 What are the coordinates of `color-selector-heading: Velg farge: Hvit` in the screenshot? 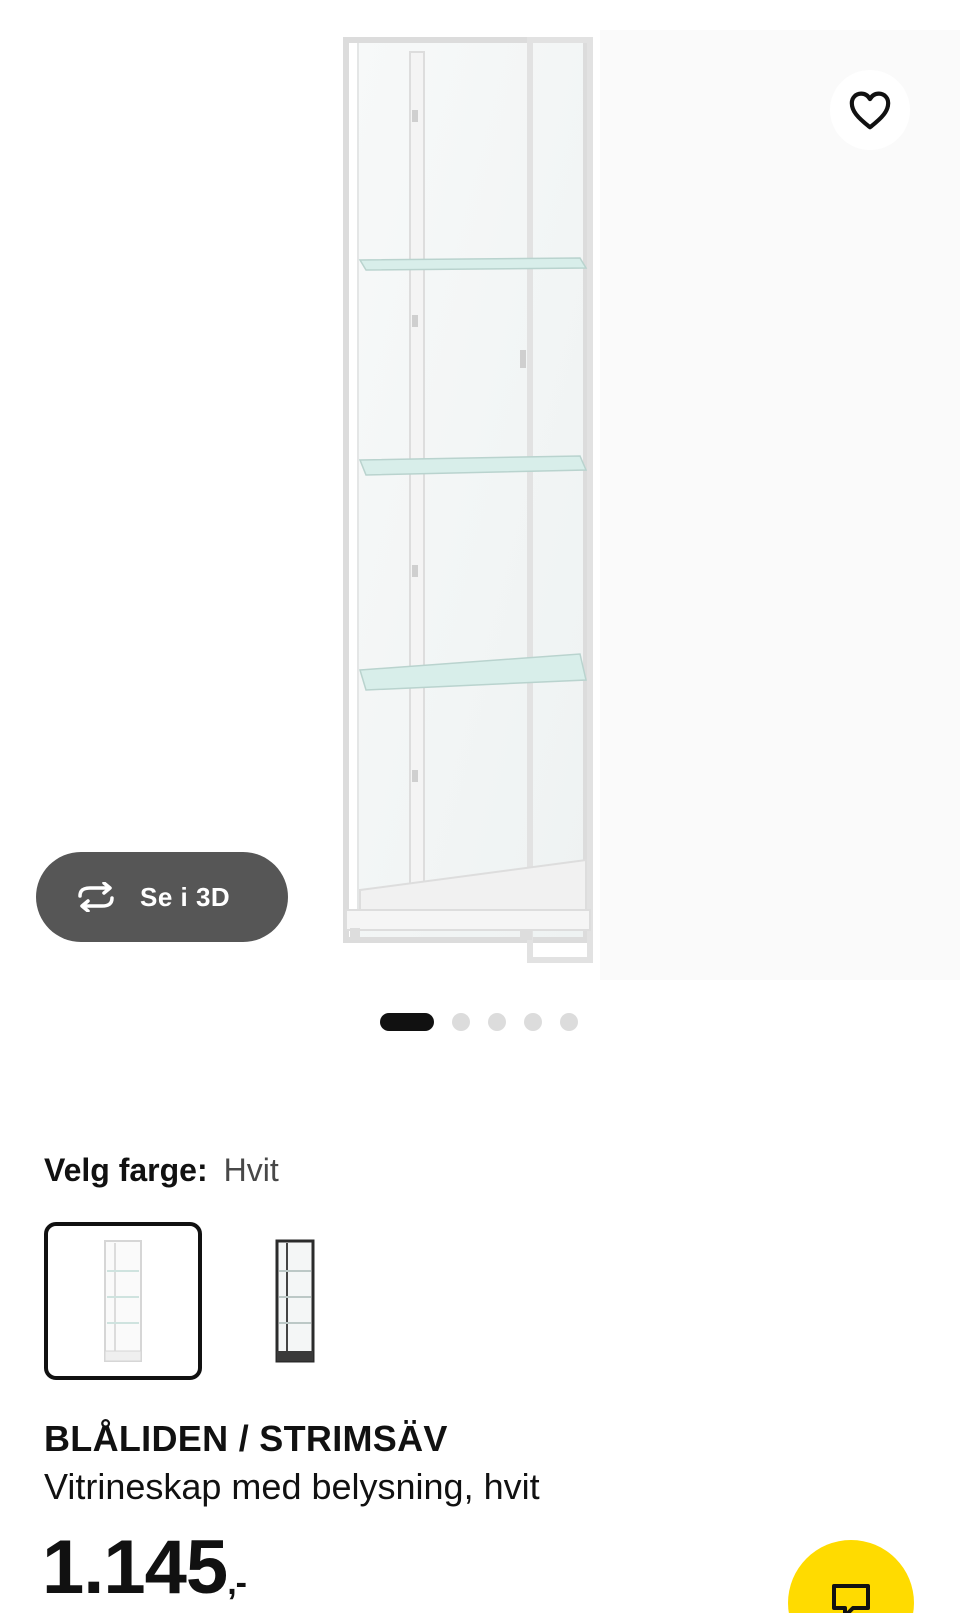 It's located at (161, 1170).